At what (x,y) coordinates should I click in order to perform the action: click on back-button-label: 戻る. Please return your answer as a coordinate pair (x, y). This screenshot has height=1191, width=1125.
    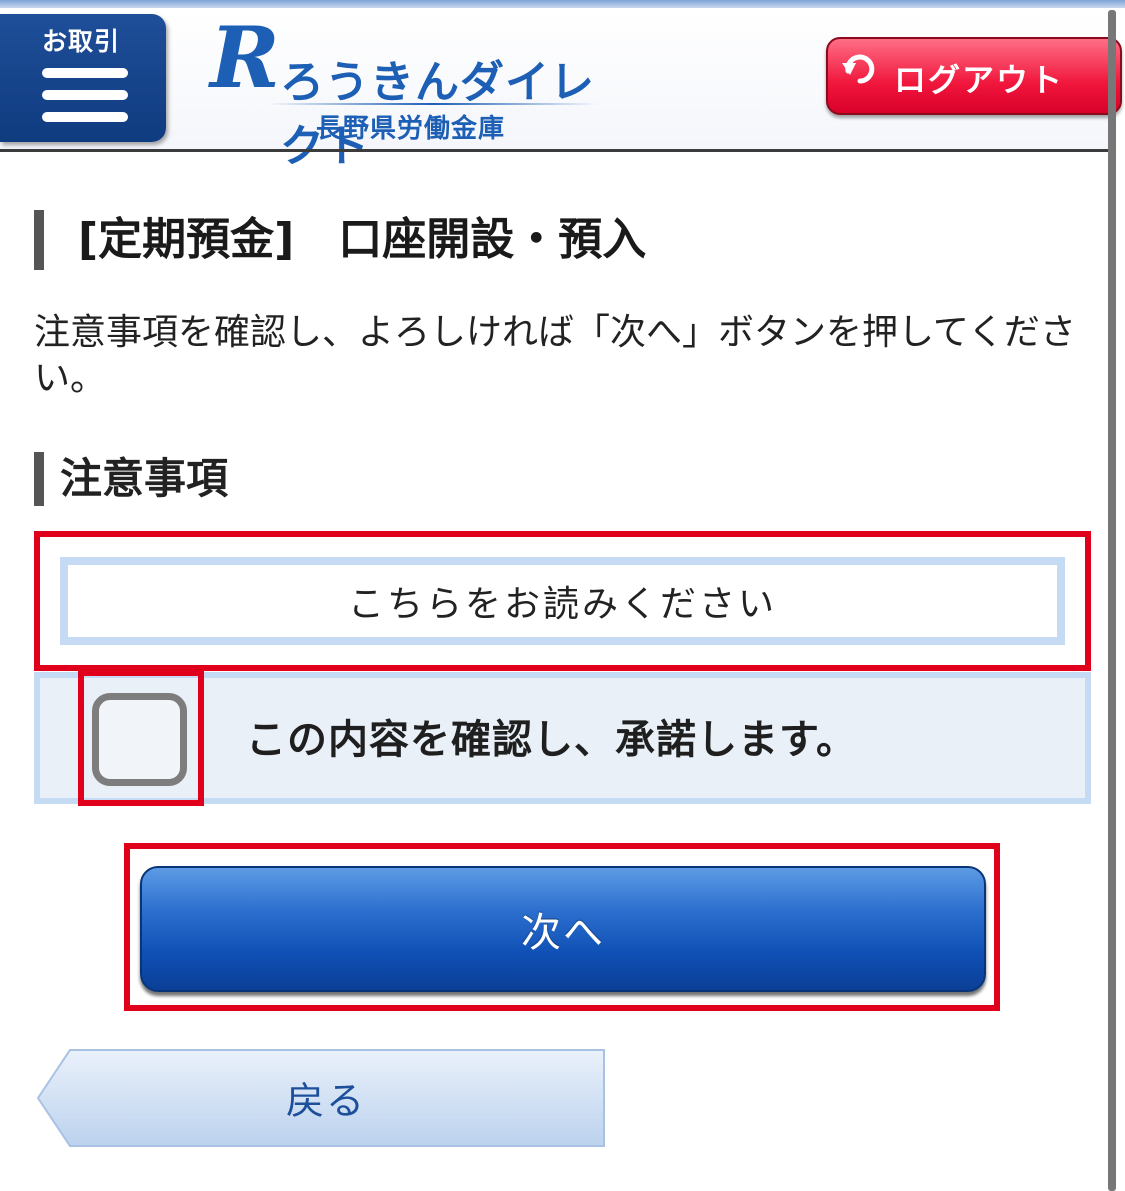
    Looking at the image, I should click on (326, 1101).